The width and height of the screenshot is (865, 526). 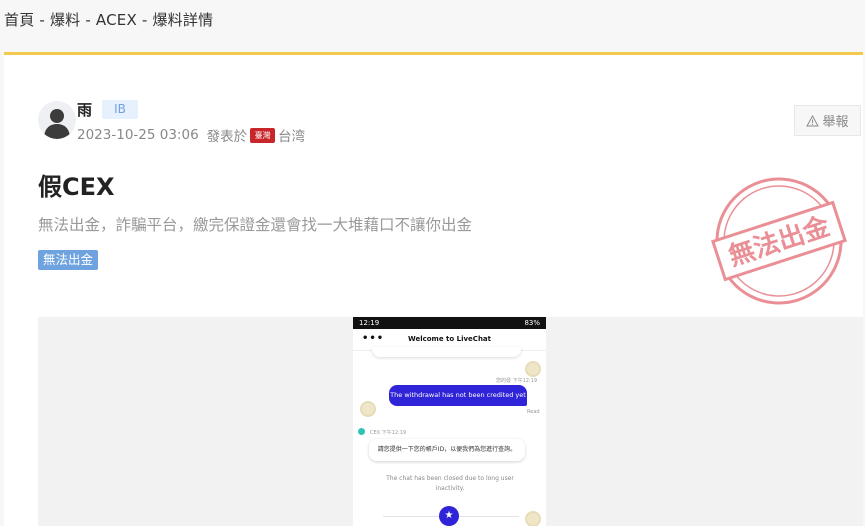 I want to click on user-timestamp: 您的發 下午12:19, so click(x=516, y=381).